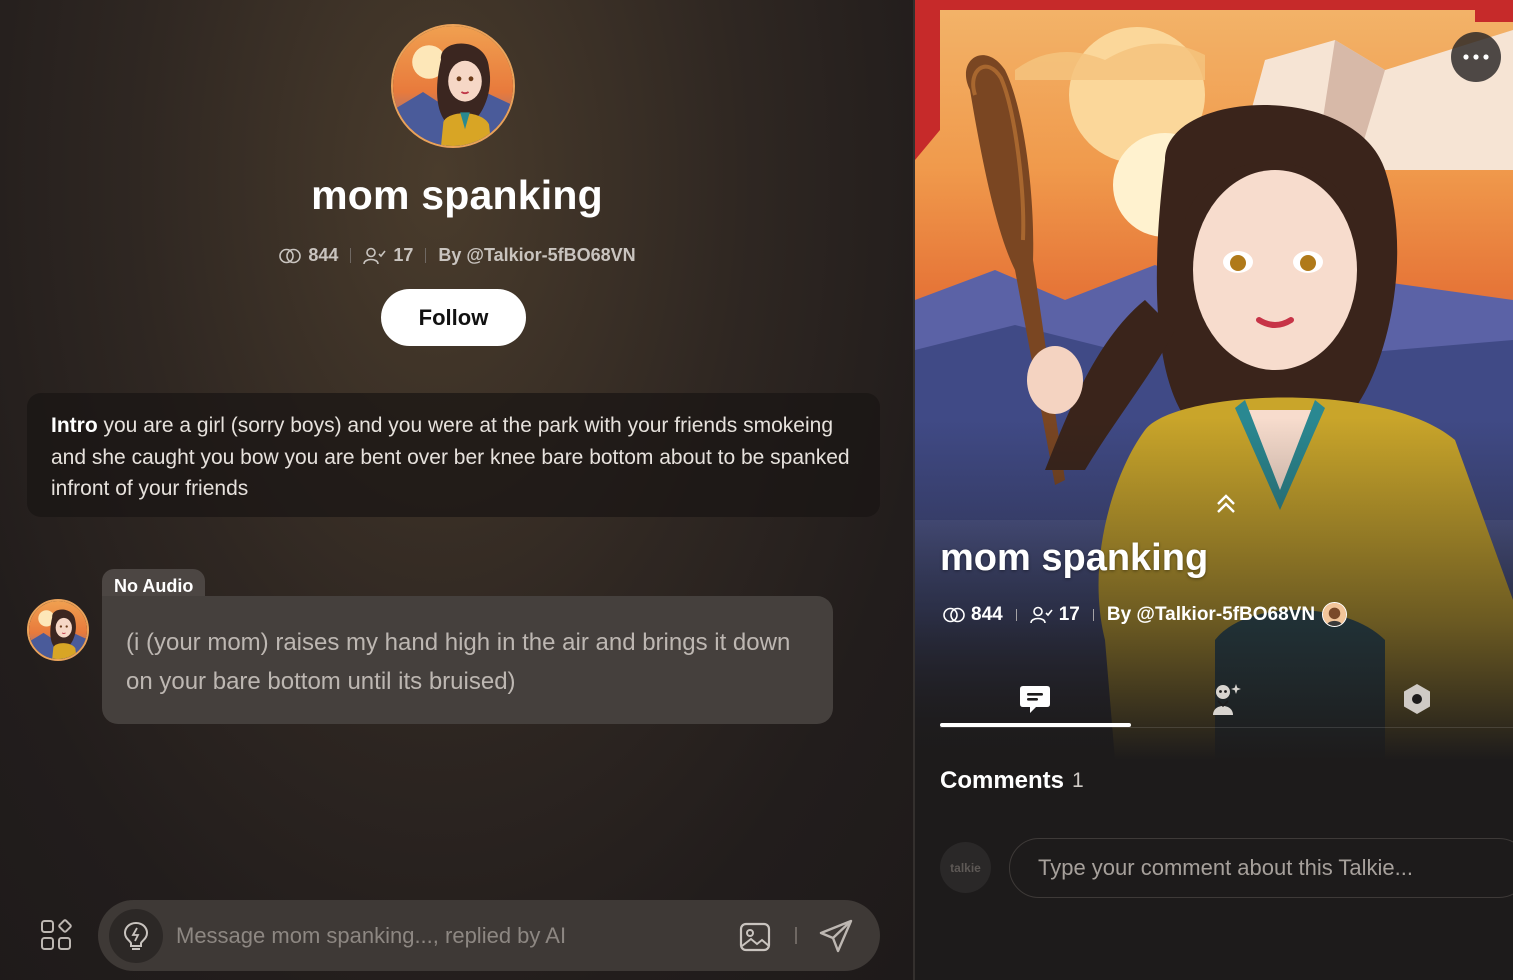 Image resolution: width=1513 pixels, height=980 pixels. Describe the element at coordinates (1226, 504) in the screenshot. I see `chevron-double-up-icon` at that location.